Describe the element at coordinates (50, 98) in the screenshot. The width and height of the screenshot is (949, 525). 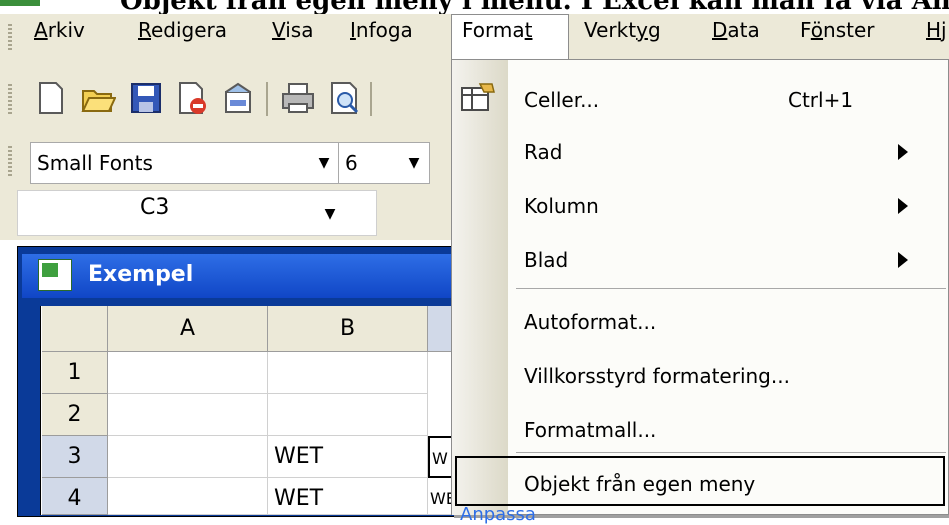
I see `new-document-icon` at that location.